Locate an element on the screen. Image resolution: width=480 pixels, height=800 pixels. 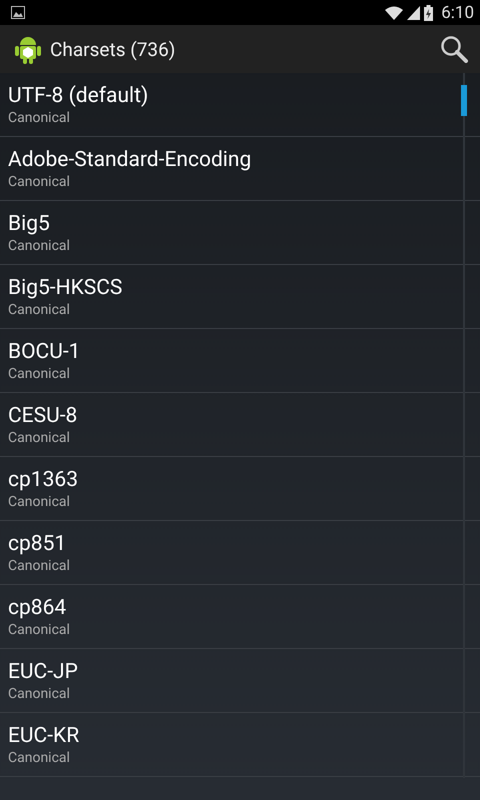
charset-name: EUC-KR is located at coordinates (44, 736).